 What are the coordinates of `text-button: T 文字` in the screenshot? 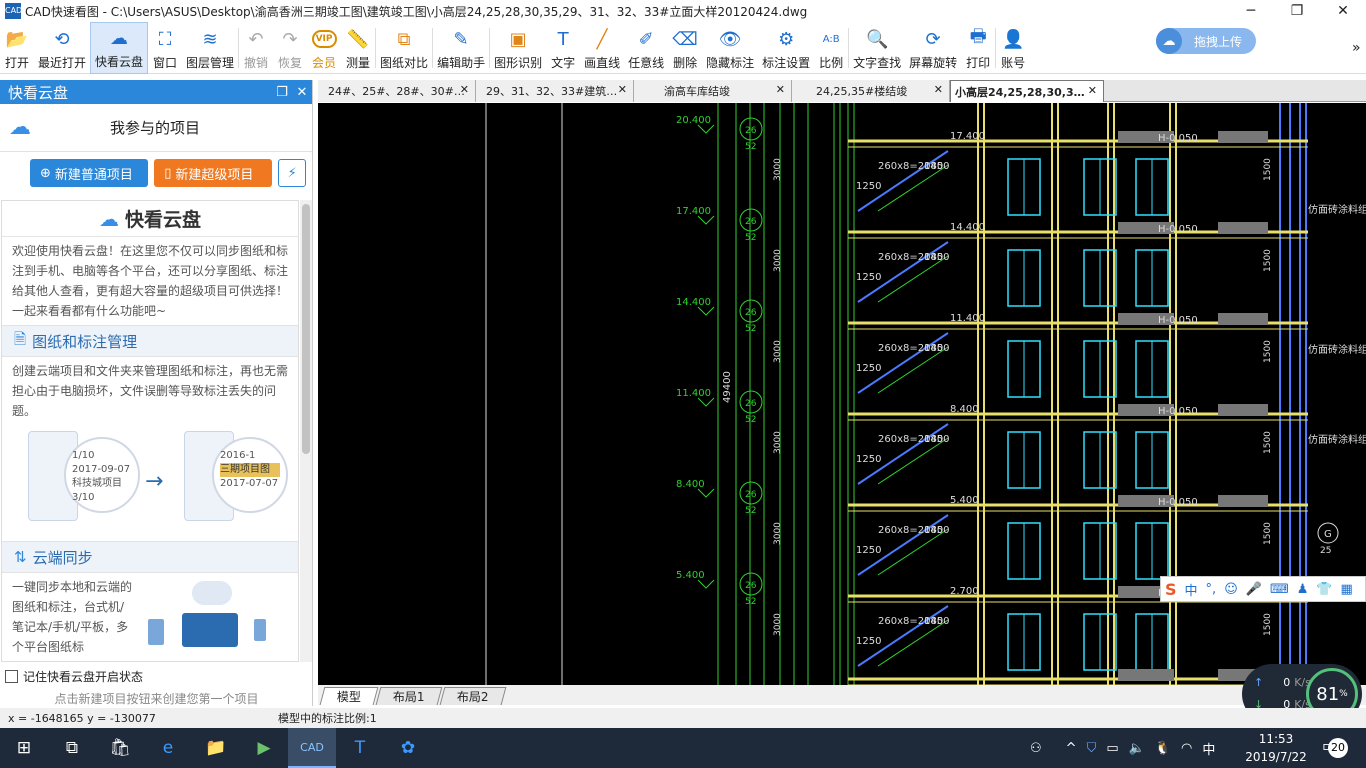 It's located at (563, 48).